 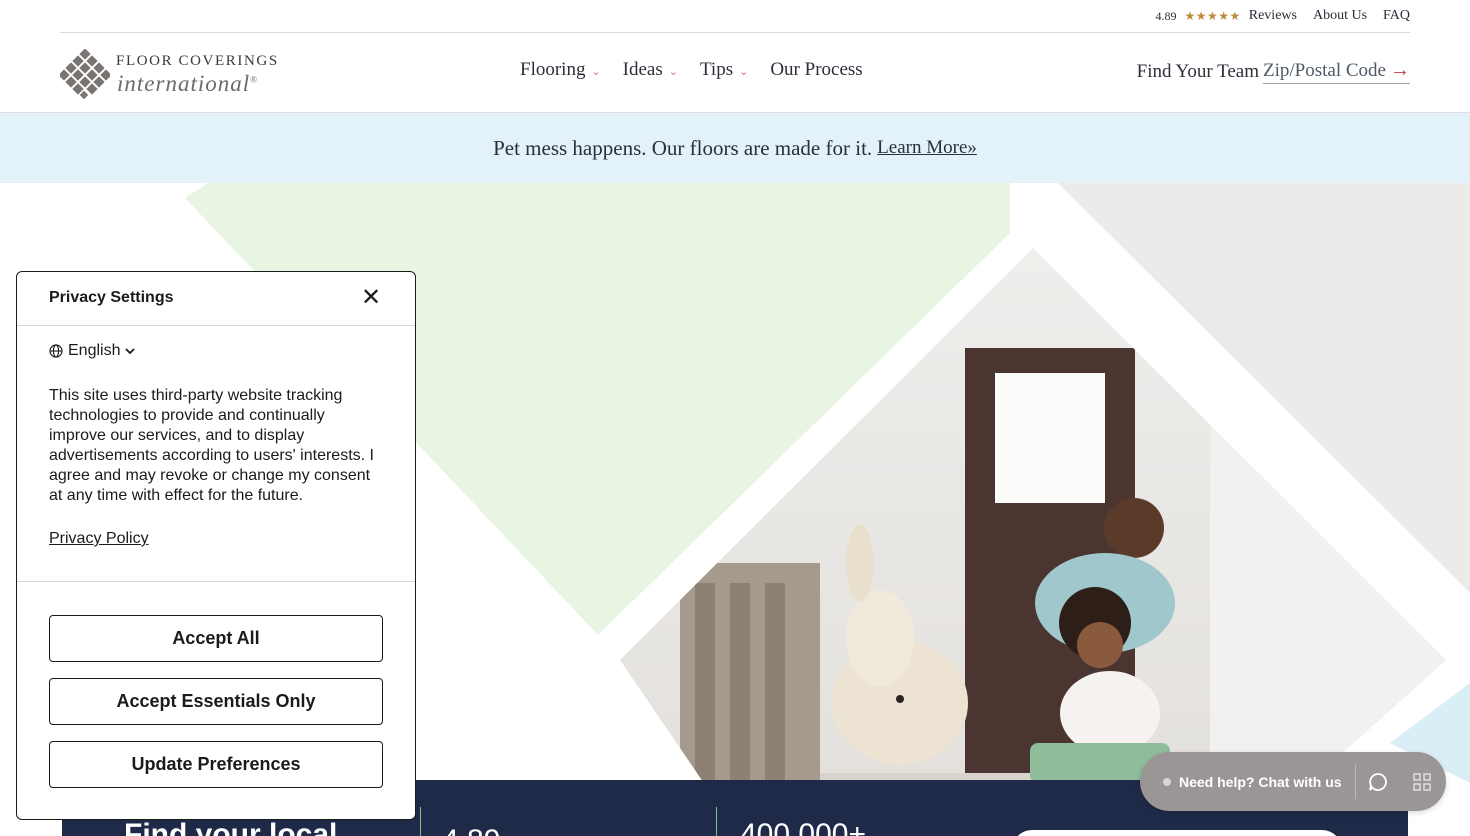 What do you see at coordinates (99, 539) in the screenshot?
I see `privacy-policy-link: Privacy Policy` at bounding box center [99, 539].